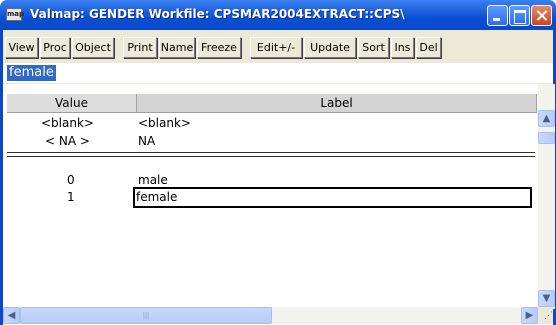 The width and height of the screenshot is (556, 325). What do you see at coordinates (177, 47) in the screenshot?
I see `name-button: Name` at bounding box center [177, 47].